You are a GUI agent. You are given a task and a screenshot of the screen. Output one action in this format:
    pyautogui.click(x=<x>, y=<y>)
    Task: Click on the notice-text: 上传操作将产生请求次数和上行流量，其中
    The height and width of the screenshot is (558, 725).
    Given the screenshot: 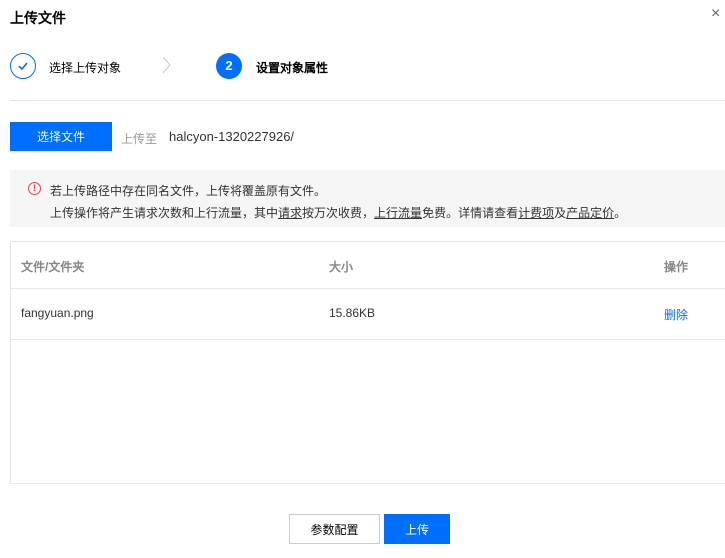 What is the action you would take?
    pyautogui.click(x=164, y=213)
    